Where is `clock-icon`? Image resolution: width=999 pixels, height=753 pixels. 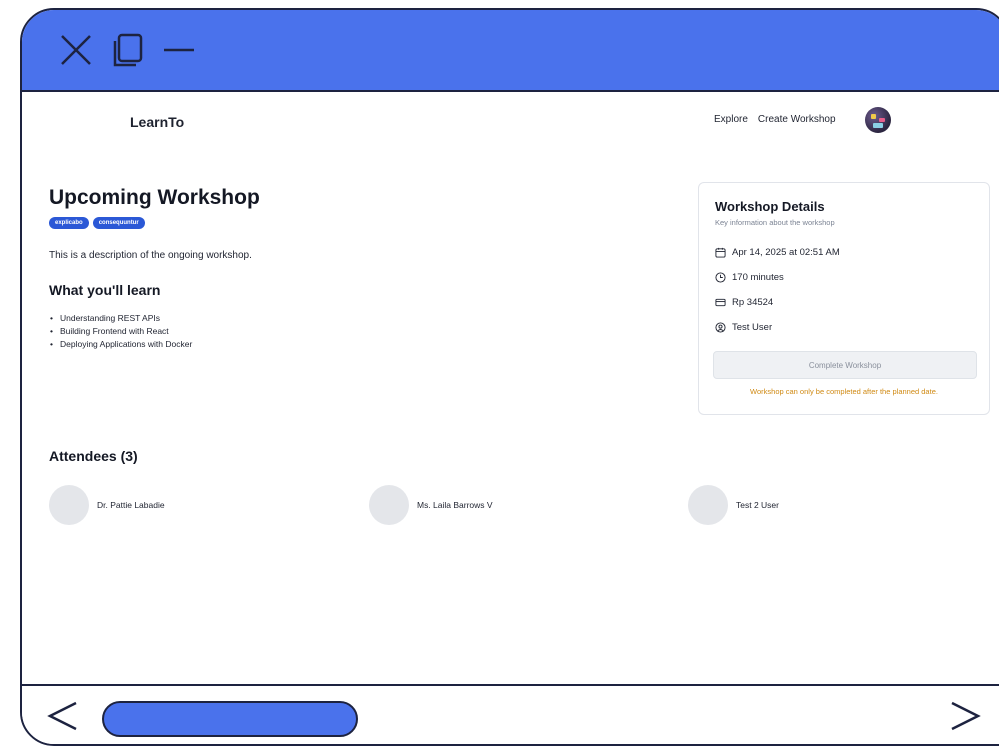 clock-icon is located at coordinates (720, 277).